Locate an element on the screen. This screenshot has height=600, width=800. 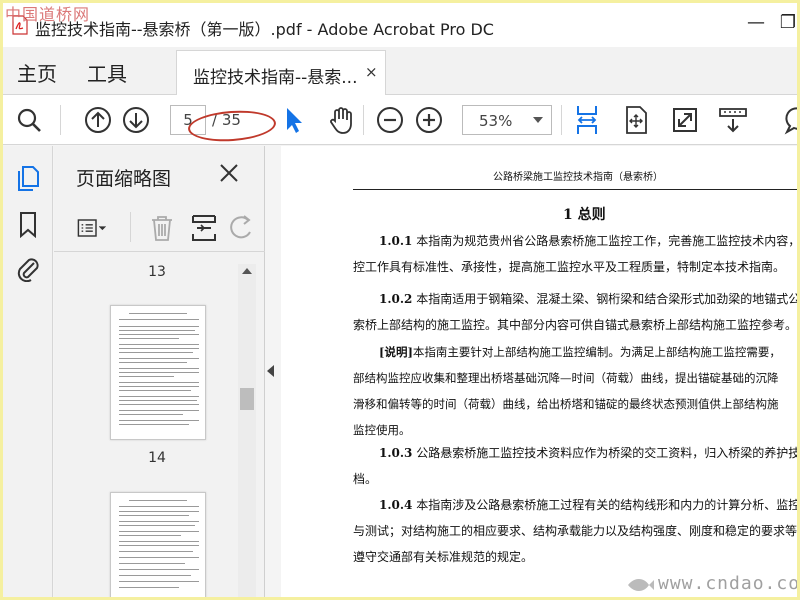
fish-logo-icon is located at coordinates (641, 585).